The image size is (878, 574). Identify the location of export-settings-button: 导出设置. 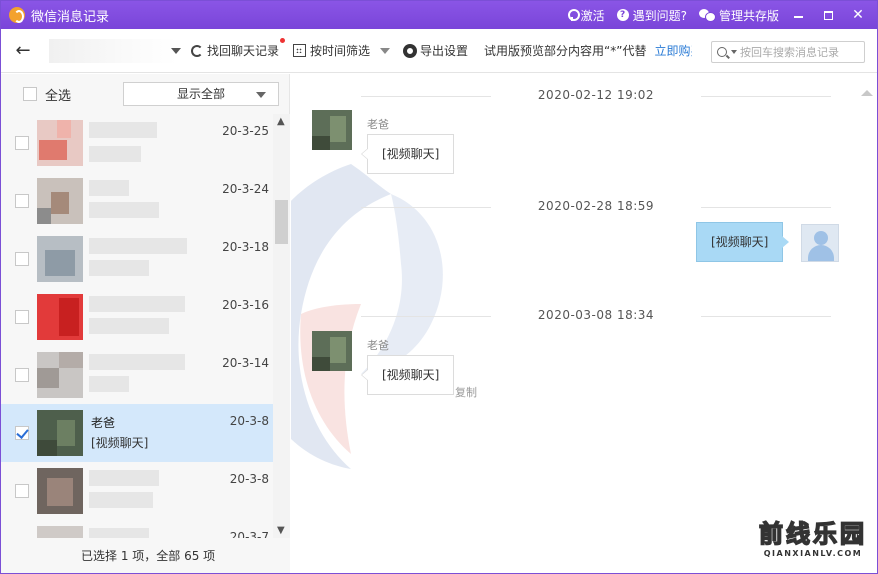
(436, 50).